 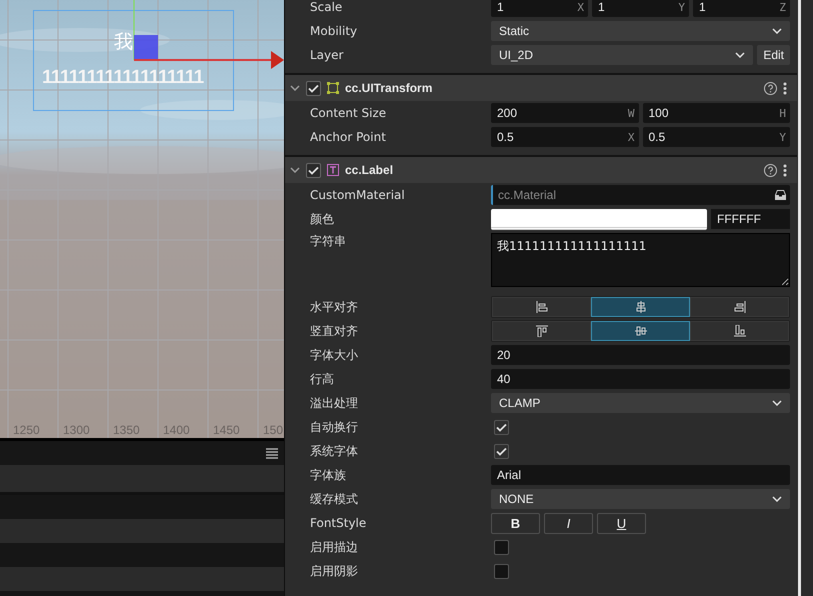 I want to click on property-label: 启用描边, so click(x=334, y=547).